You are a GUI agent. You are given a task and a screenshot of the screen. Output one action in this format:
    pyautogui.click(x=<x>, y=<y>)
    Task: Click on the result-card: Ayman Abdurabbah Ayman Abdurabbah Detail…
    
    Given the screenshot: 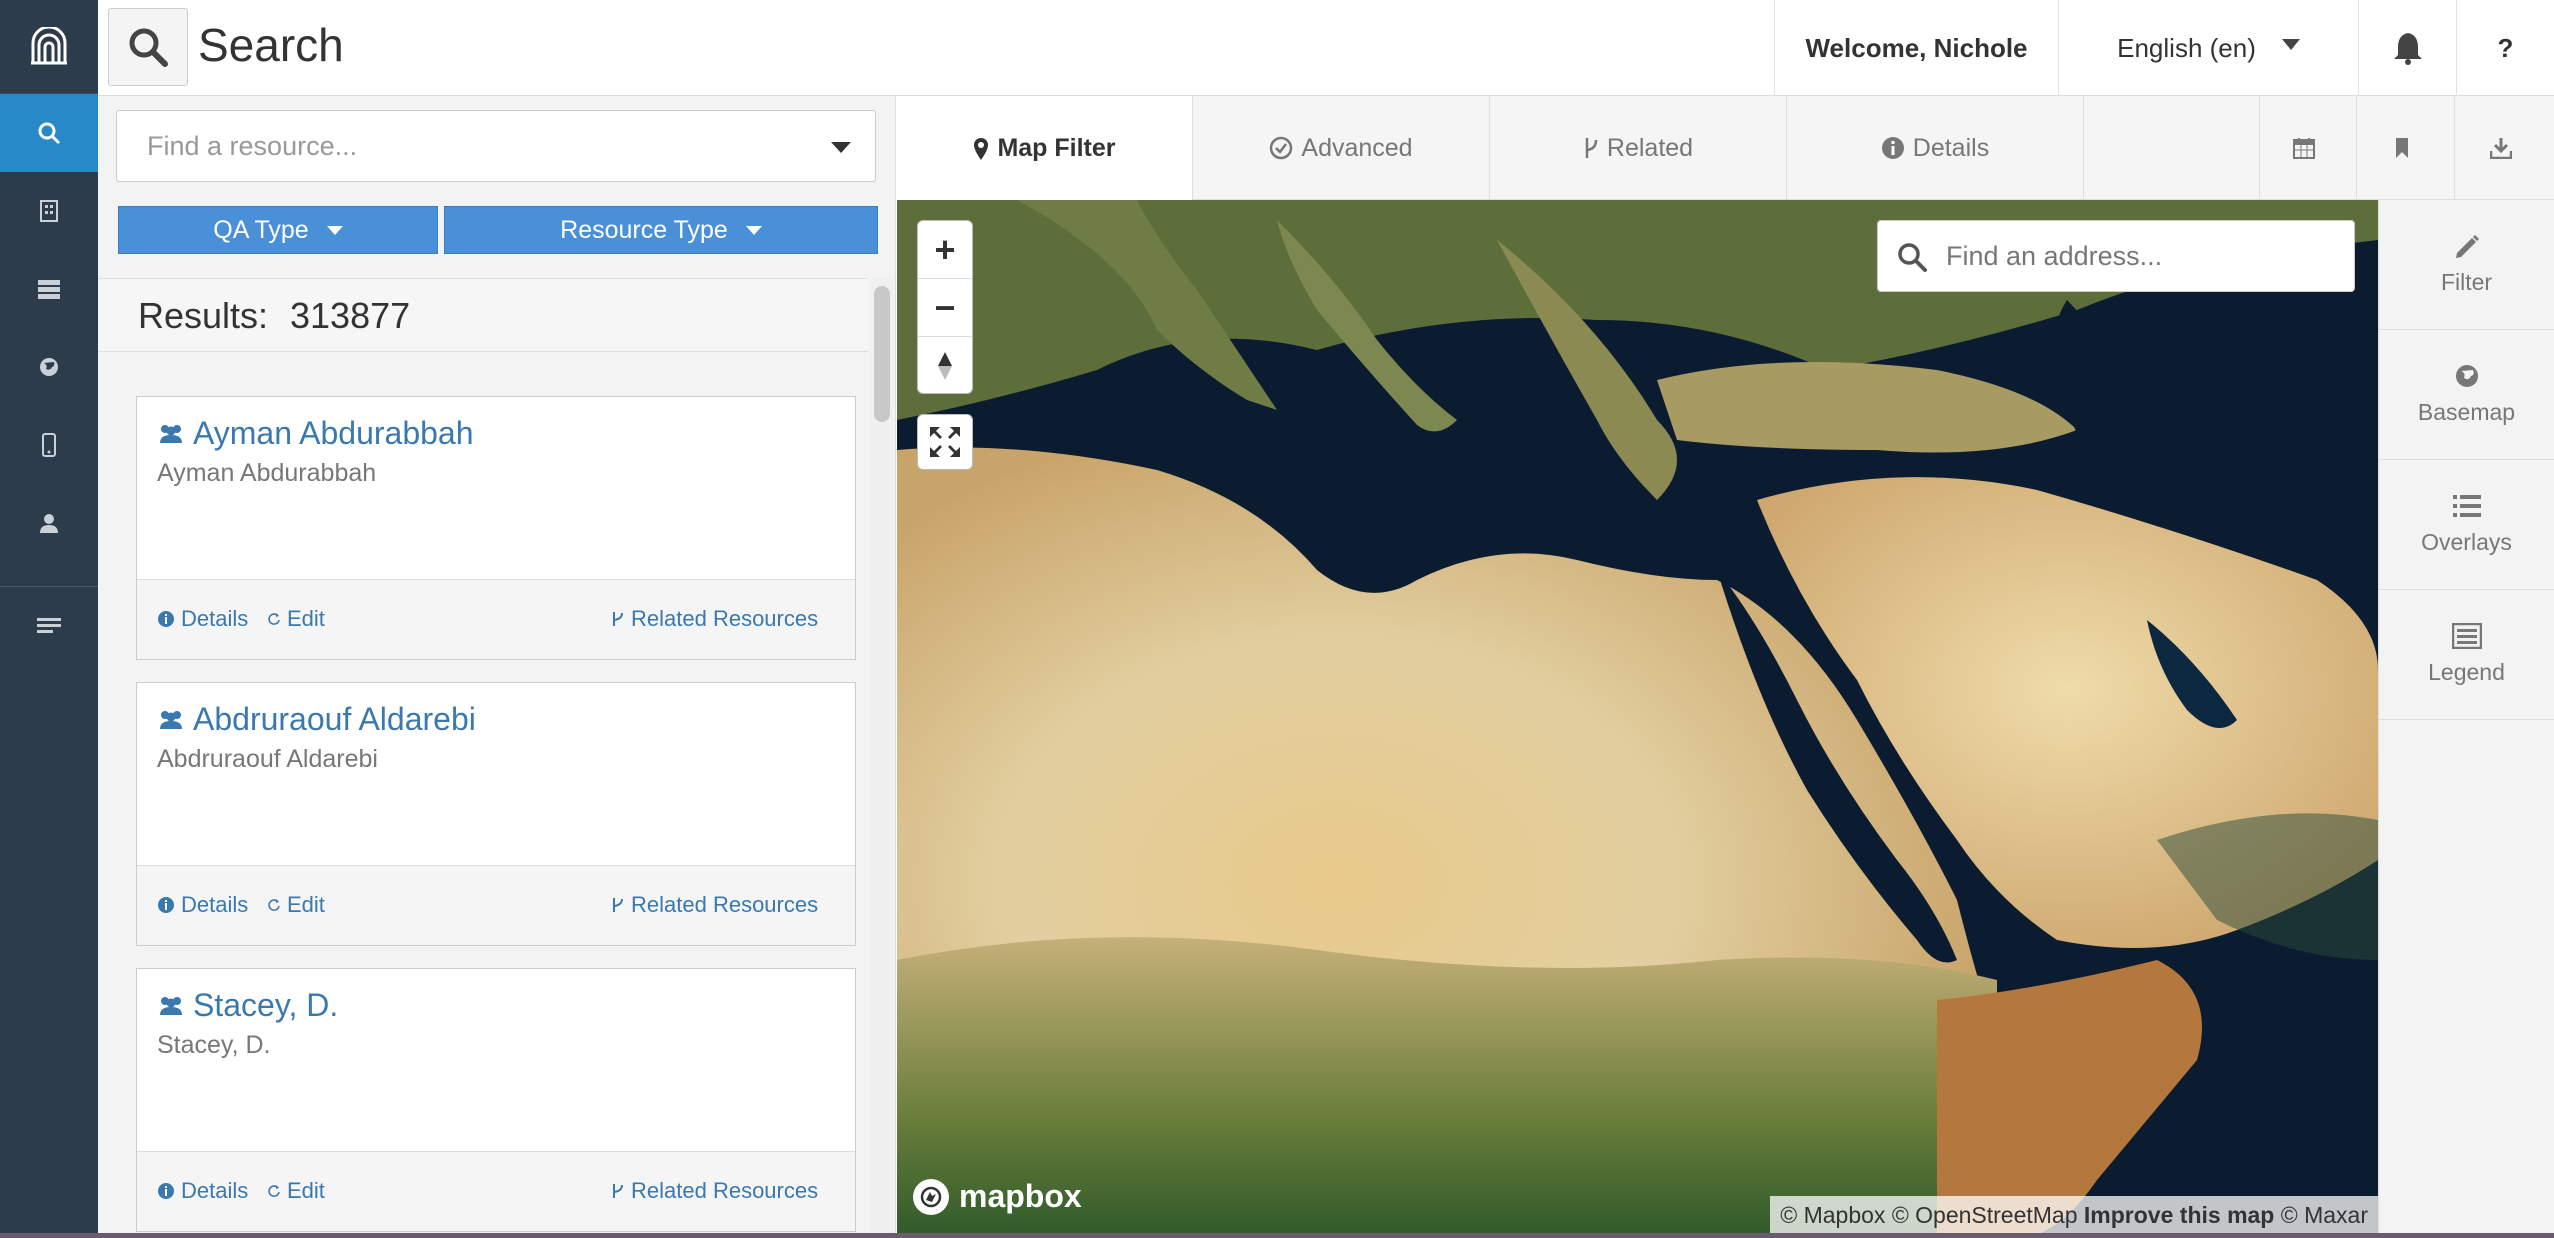 What is the action you would take?
    pyautogui.click(x=496, y=528)
    